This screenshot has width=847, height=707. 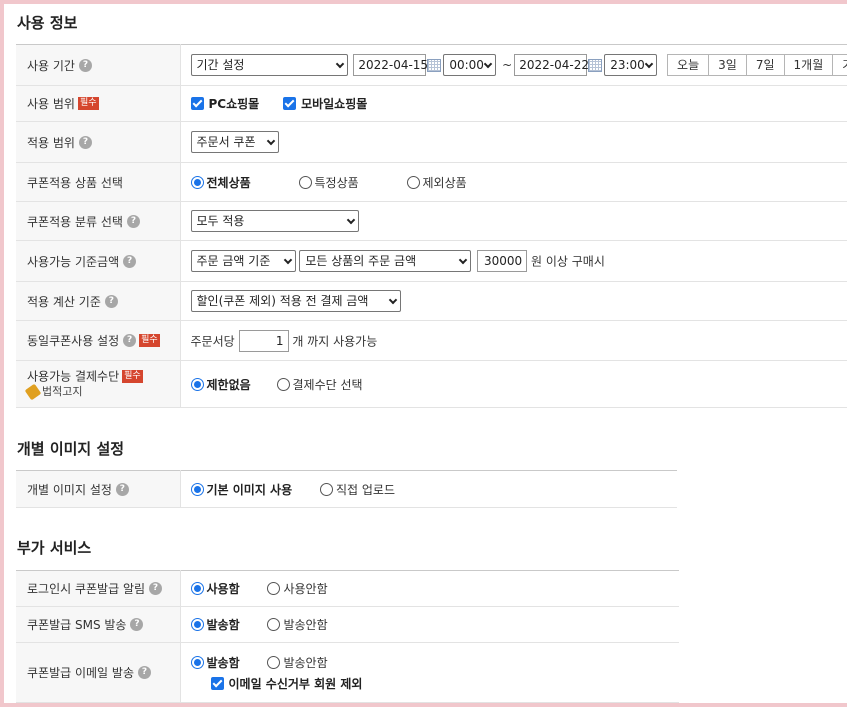 What do you see at coordinates (98, 672) in the screenshot?
I see `row-label: 쿠폰발급 이메일 발송?` at bounding box center [98, 672].